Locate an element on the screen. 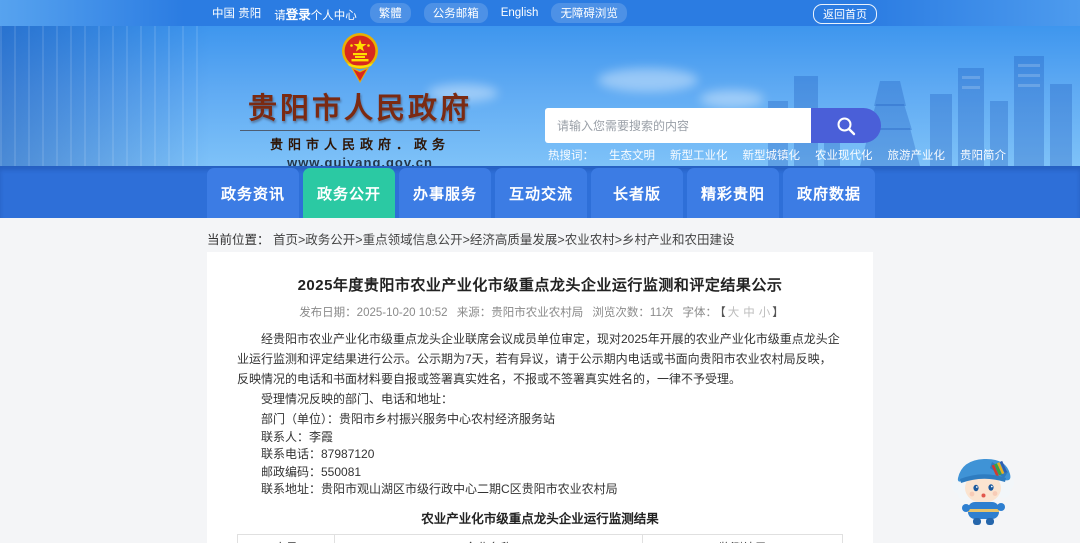 This screenshot has width=1080, height=543. site-url: www.guiyang.gov.cn is located at coordinates (360, 160).